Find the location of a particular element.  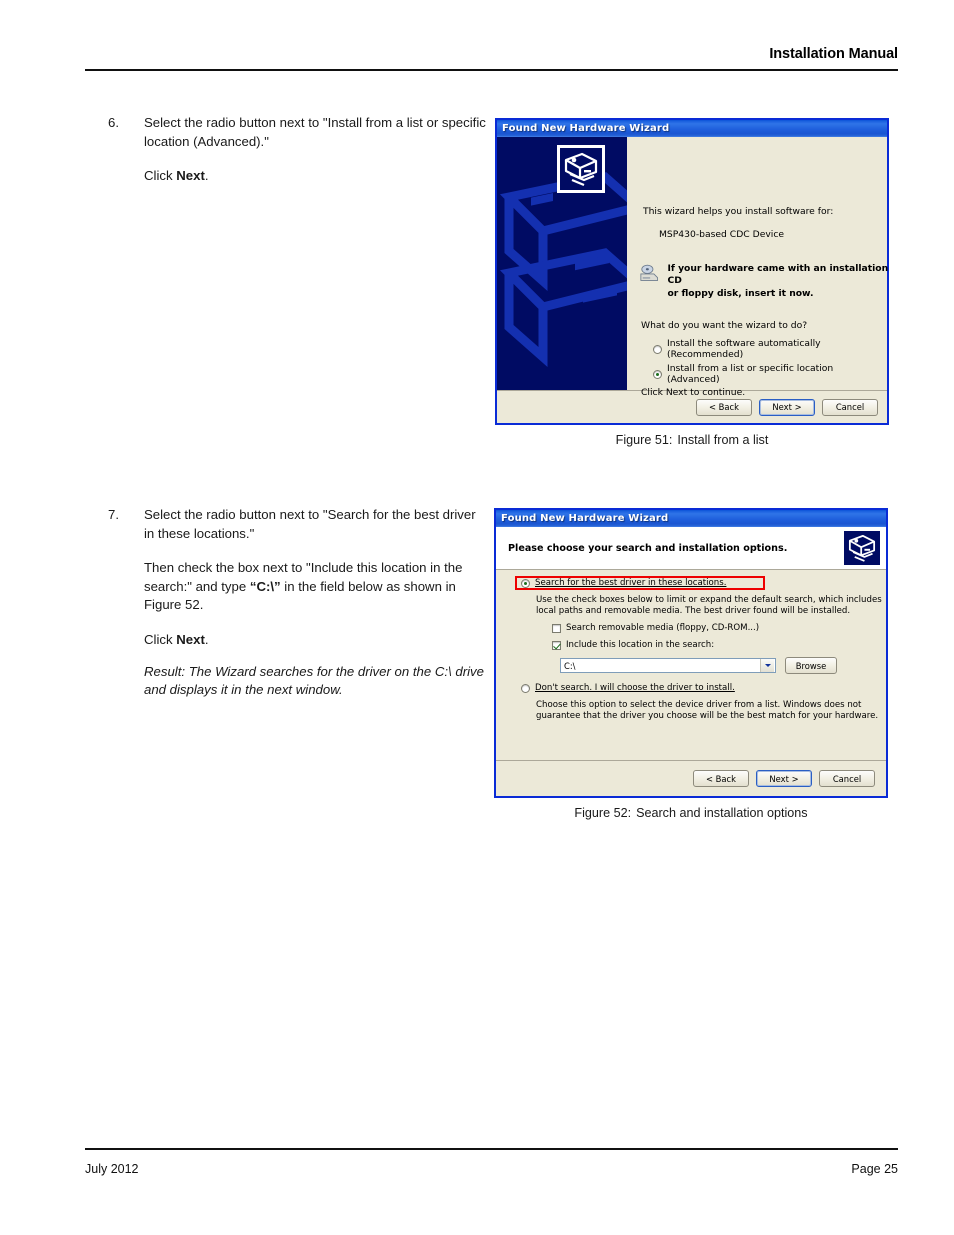

dialog-1-next-button: Next > is located at coordinates (787, 407).